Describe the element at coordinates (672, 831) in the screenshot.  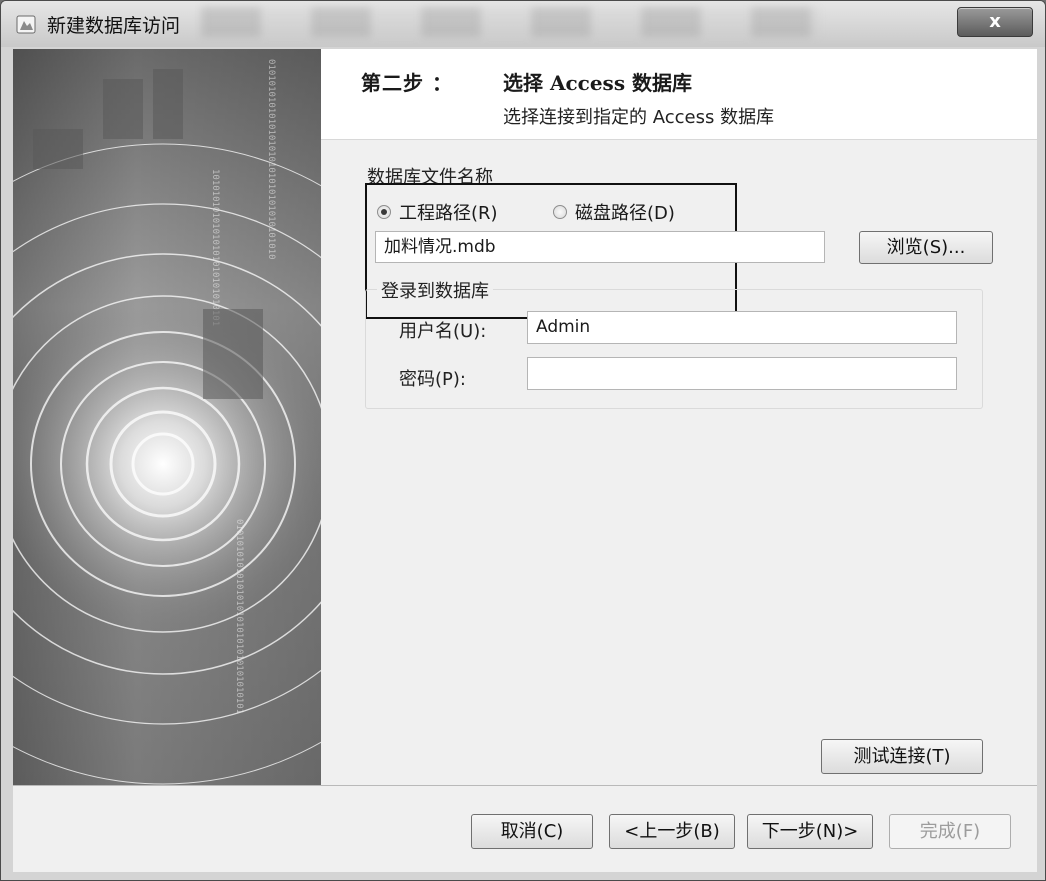
I see `back-button: <上一步(B)` at that location.